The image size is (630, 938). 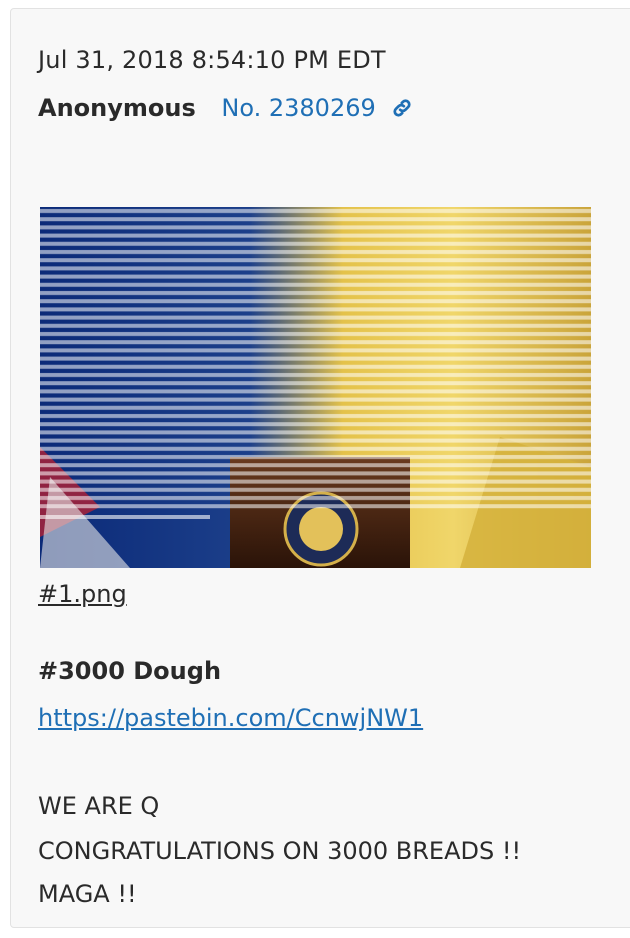 I want to click on message-line: MAGA !!, so click(x=87, y=894).